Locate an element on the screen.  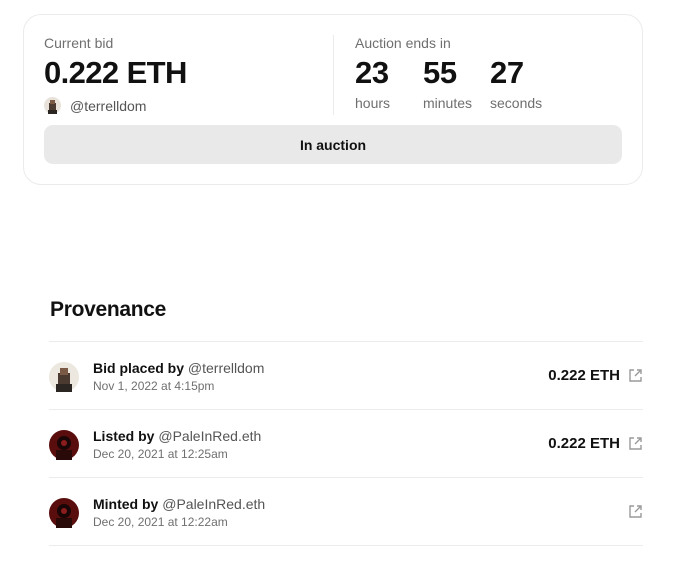
provenance-action: Minted by @PaleInRed.eth is located at coordinates (179, 504).